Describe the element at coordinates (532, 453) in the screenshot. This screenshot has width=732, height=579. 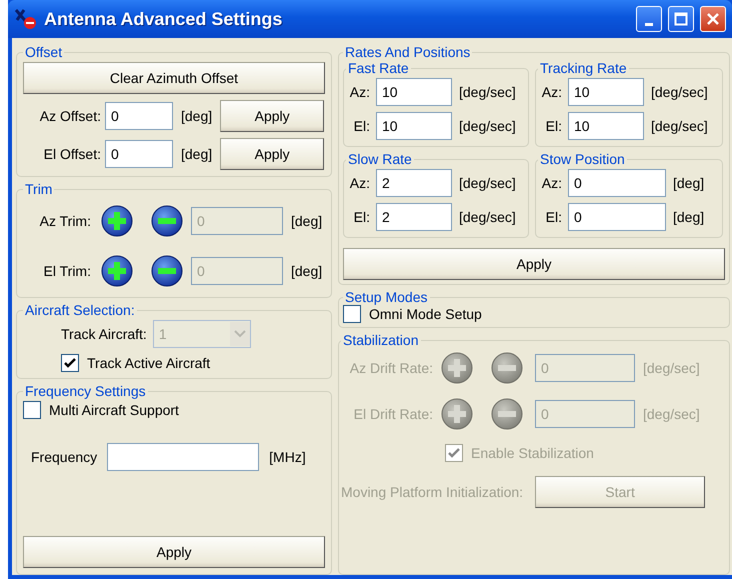
I see `checkbox-label: Enable Stabilization` at that location.